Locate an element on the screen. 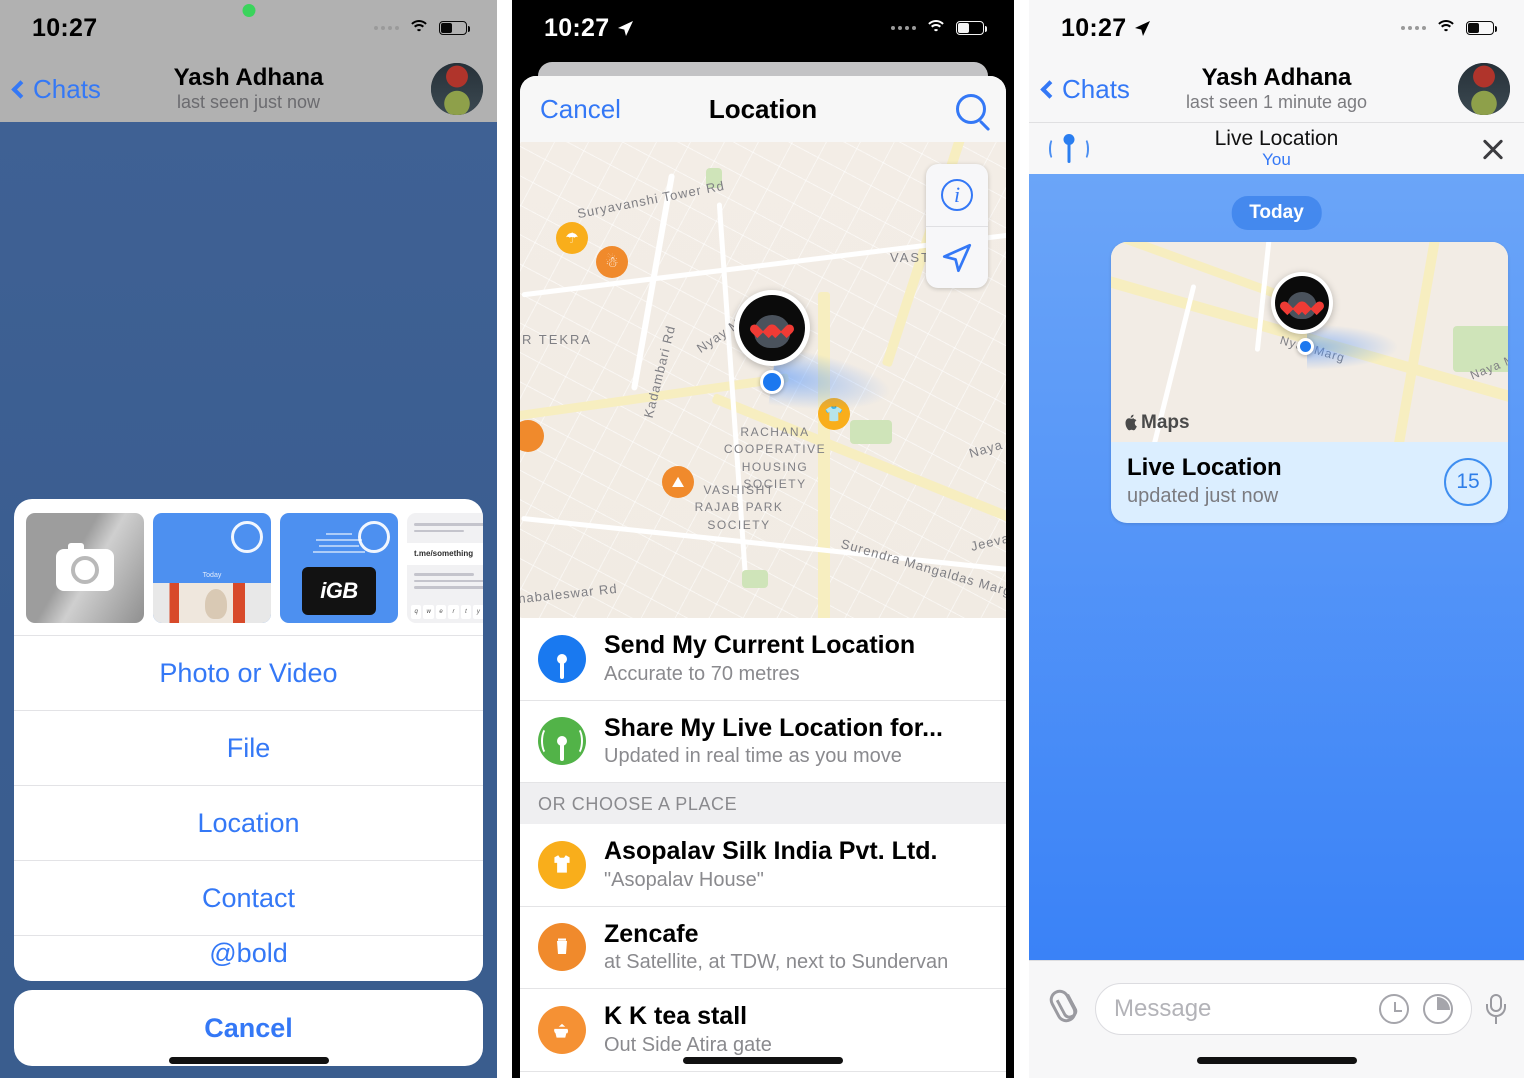 The image size is (1524, 1078). action-bold-bot: @bold is located at coordinates (248, 958).